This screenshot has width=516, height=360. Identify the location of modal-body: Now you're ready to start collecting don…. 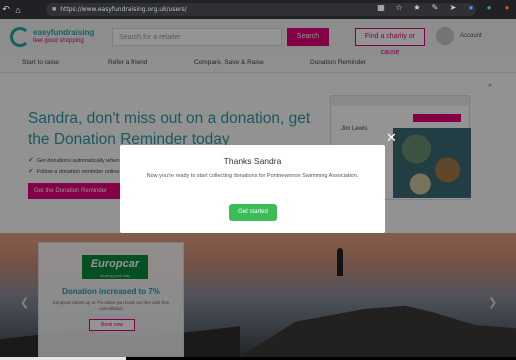
(252, 176).